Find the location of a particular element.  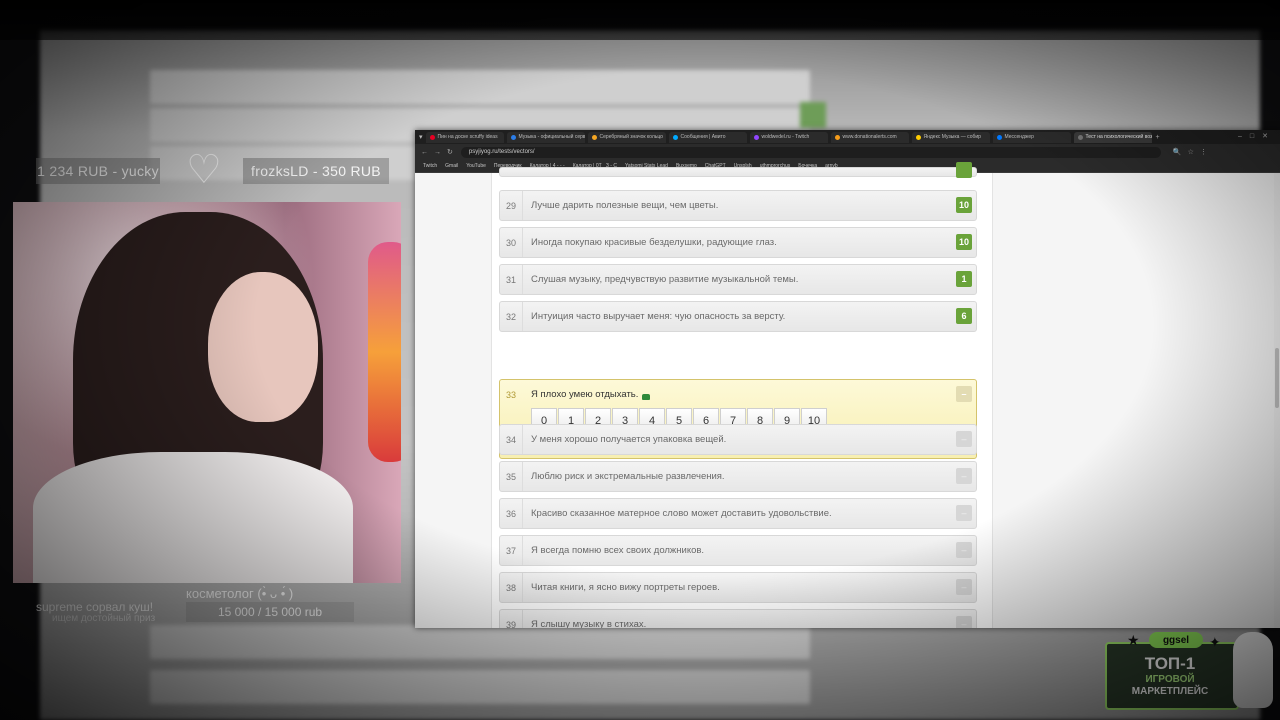

browser-tab: Тест на психологический воз is located at coordinates (1112, 137).